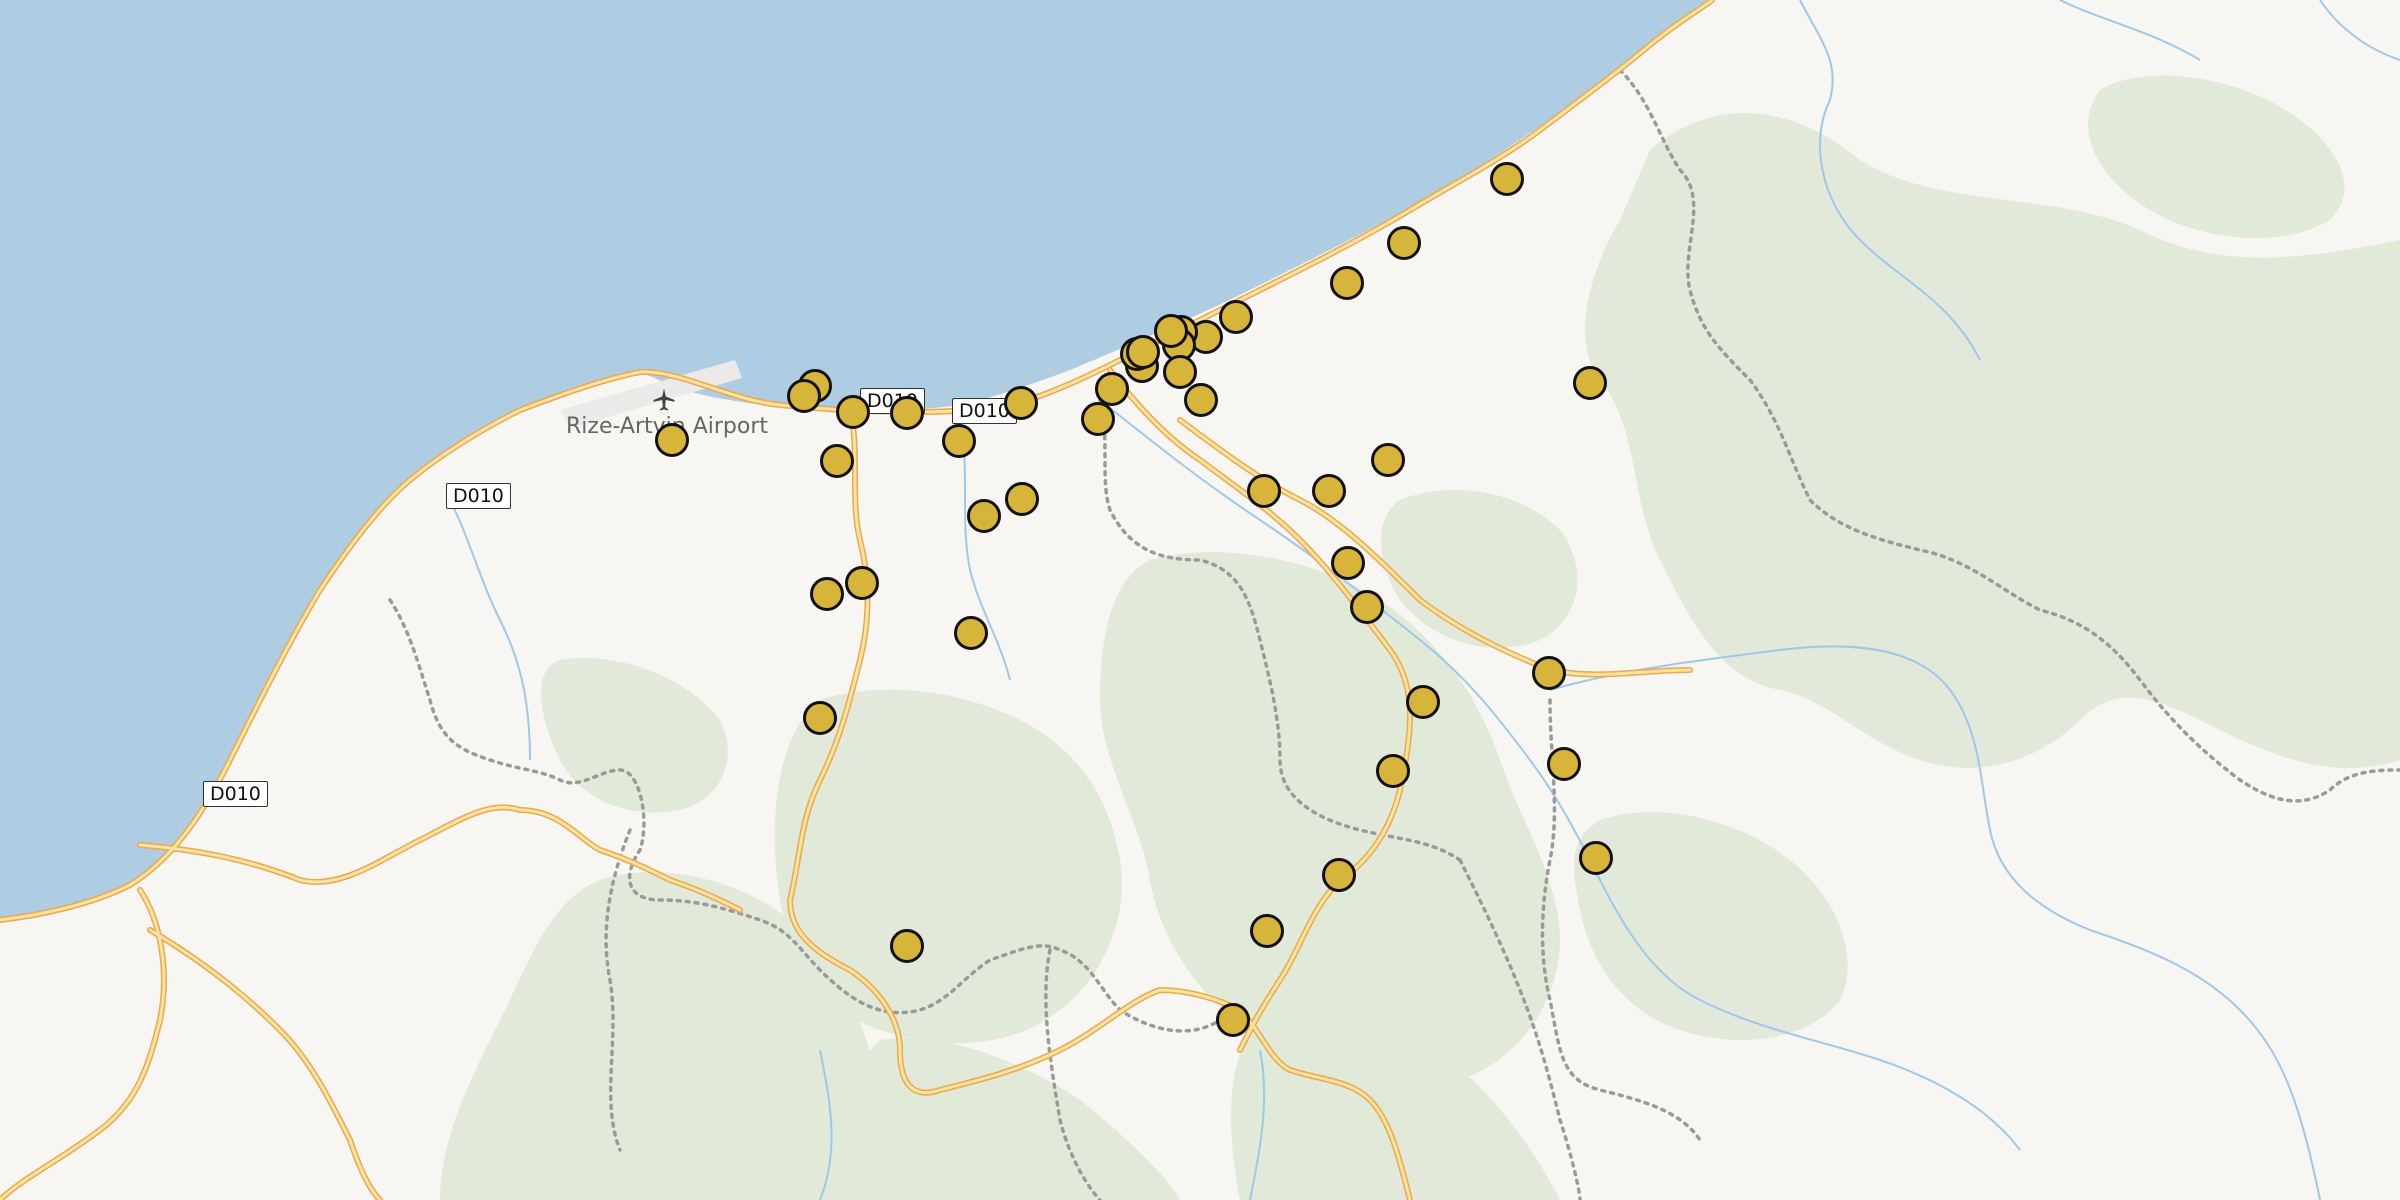  Describe the element at coordinates (664, 399) in the screenshot. I see `airplane-icon` at that location.